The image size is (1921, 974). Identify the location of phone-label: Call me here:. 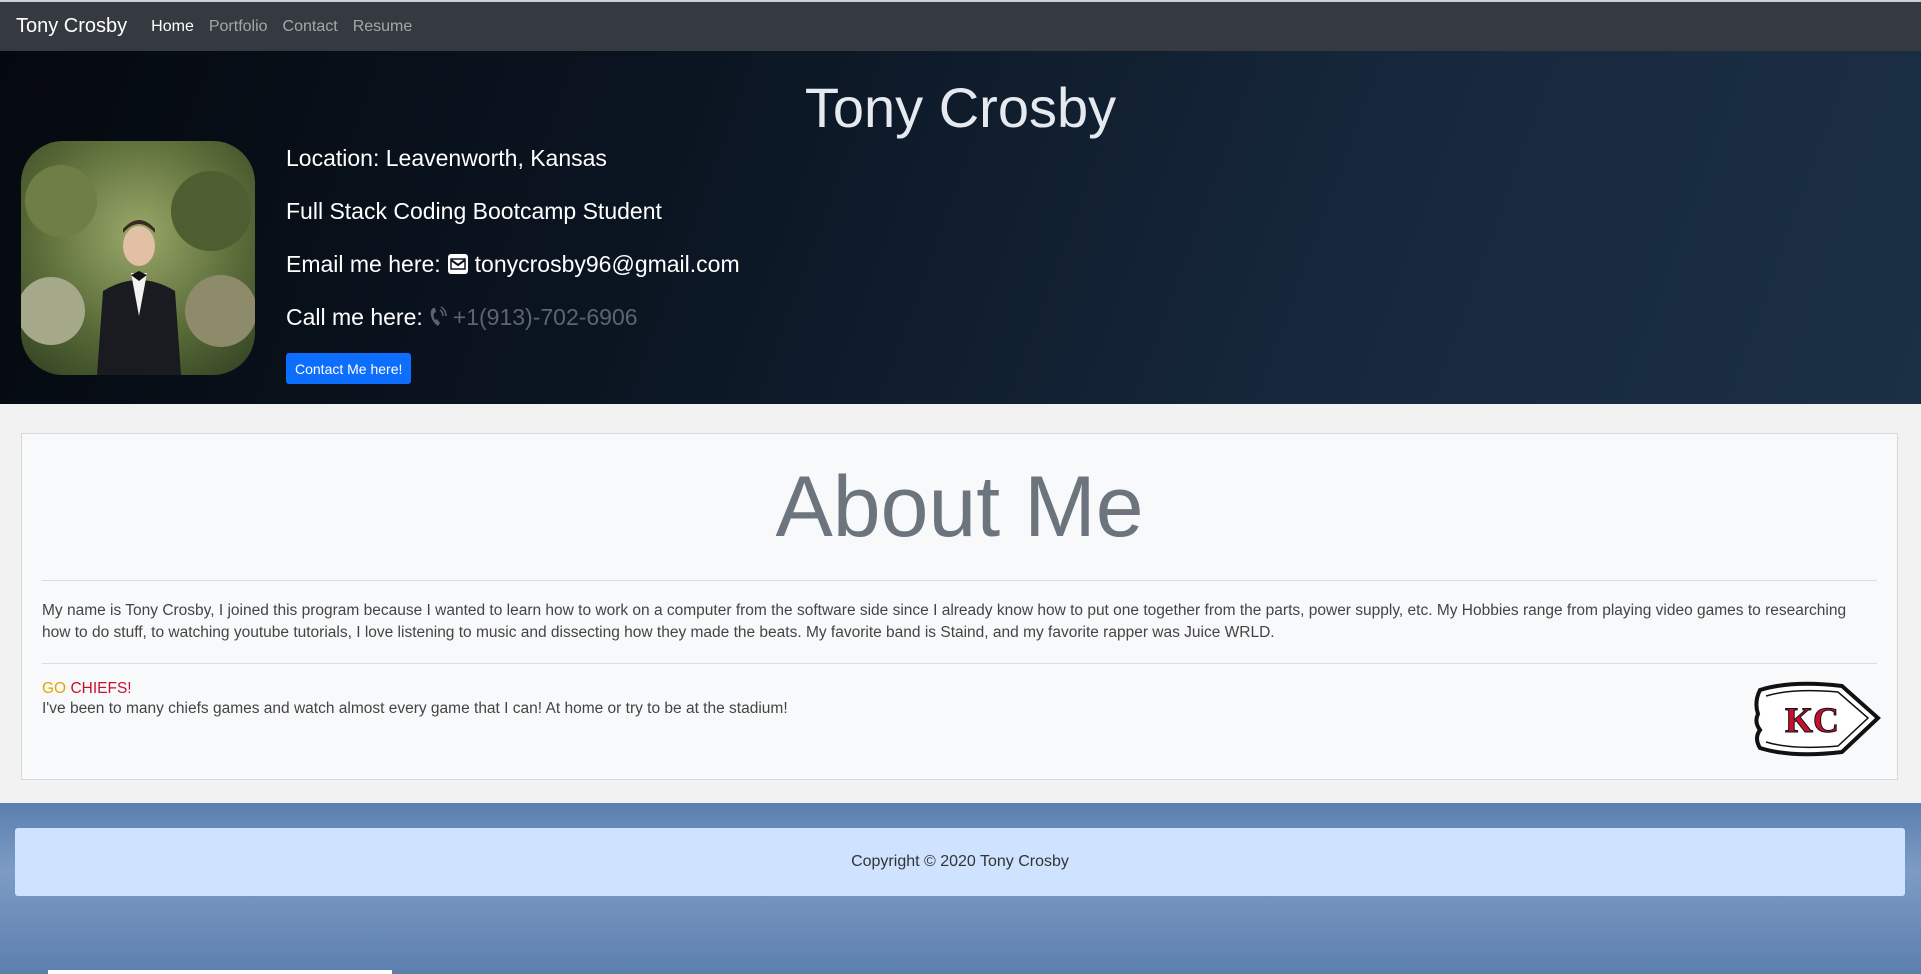
(354, 317).